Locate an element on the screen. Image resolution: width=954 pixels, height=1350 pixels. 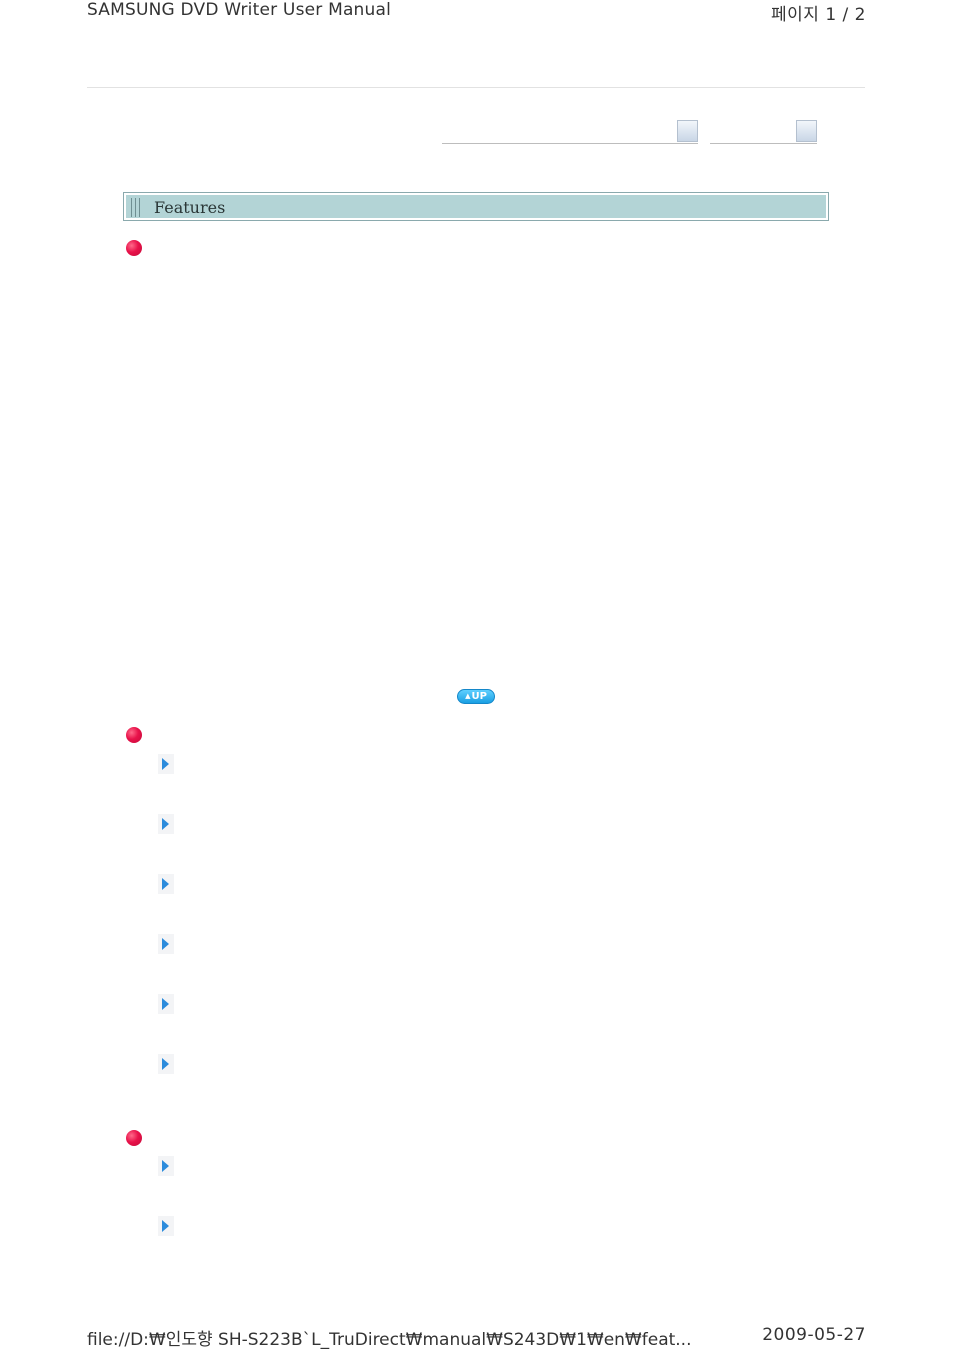
page-select is located at coordinates (763, 132).